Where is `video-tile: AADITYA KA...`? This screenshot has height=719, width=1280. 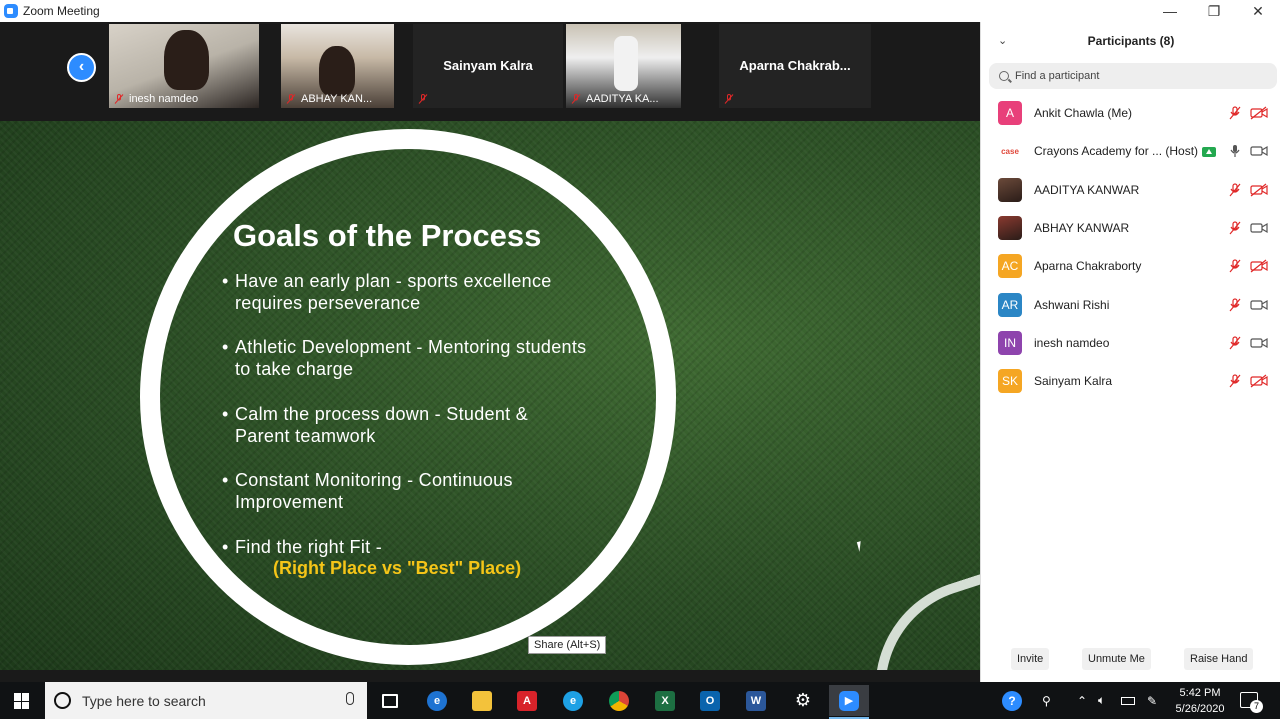
video-tile: AADITYA KA... is located at coordinates (623, 66).